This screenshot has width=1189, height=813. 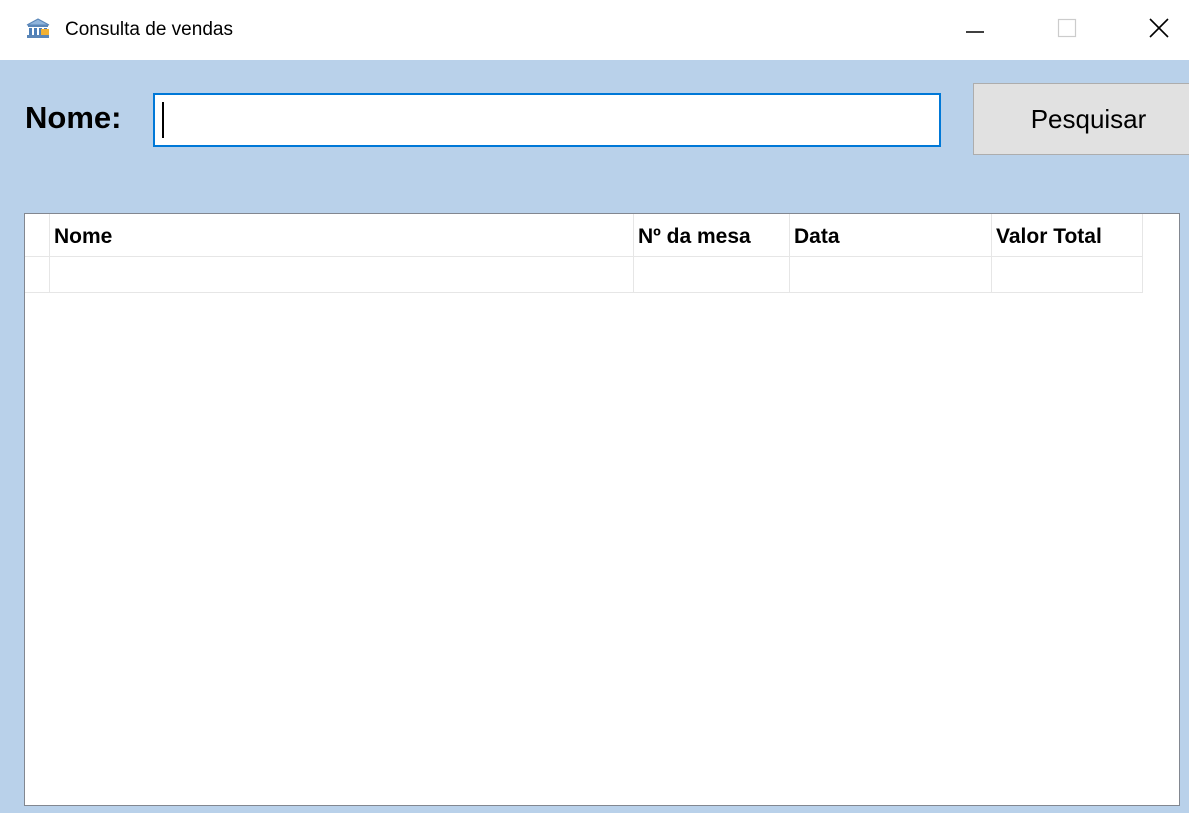 I want to click on text-caret, so click(x=163, y=120).